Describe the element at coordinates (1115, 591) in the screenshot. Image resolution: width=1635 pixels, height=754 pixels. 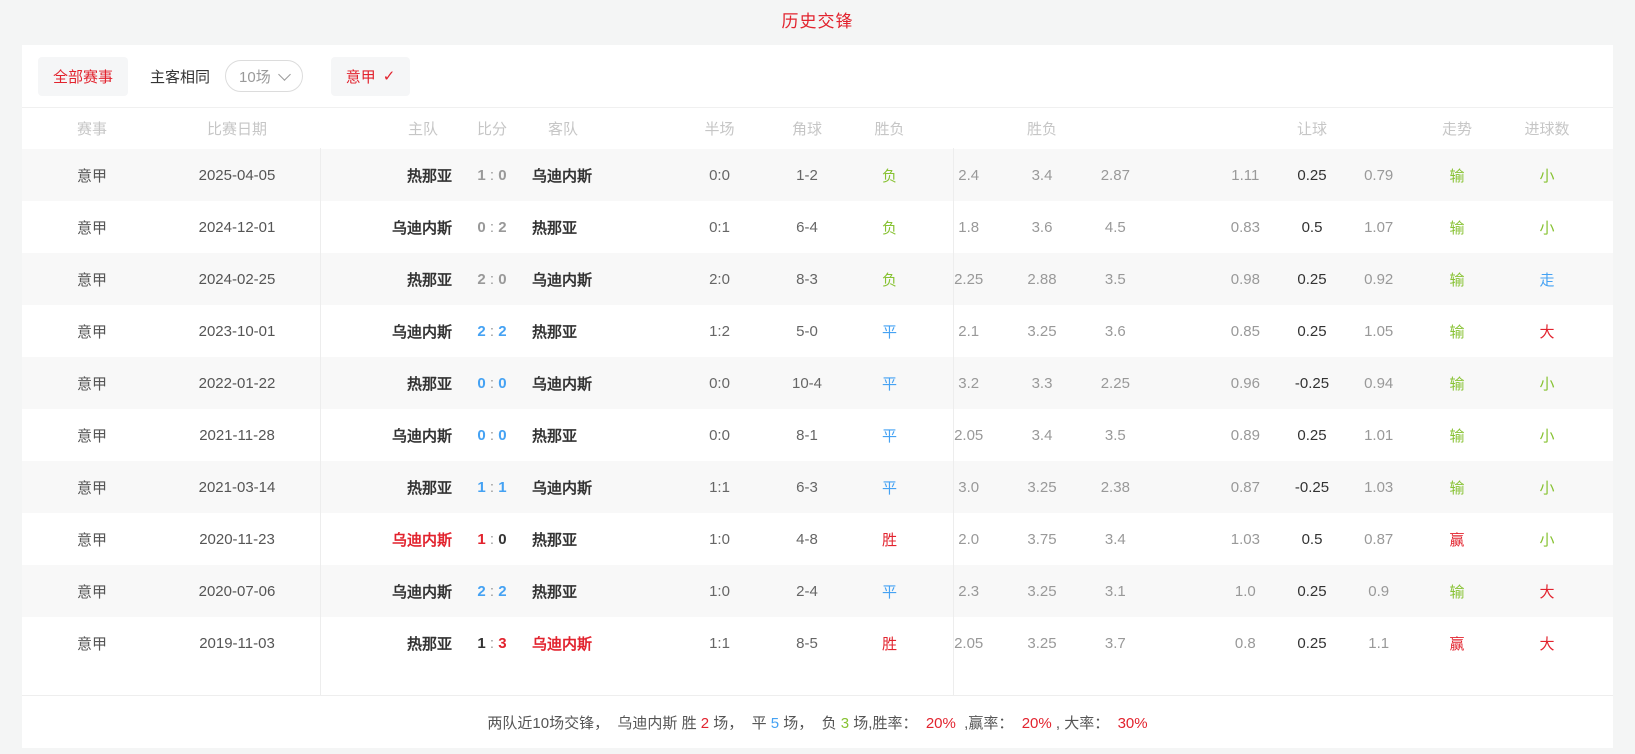
I see `odds-value: 3.1` at that location.